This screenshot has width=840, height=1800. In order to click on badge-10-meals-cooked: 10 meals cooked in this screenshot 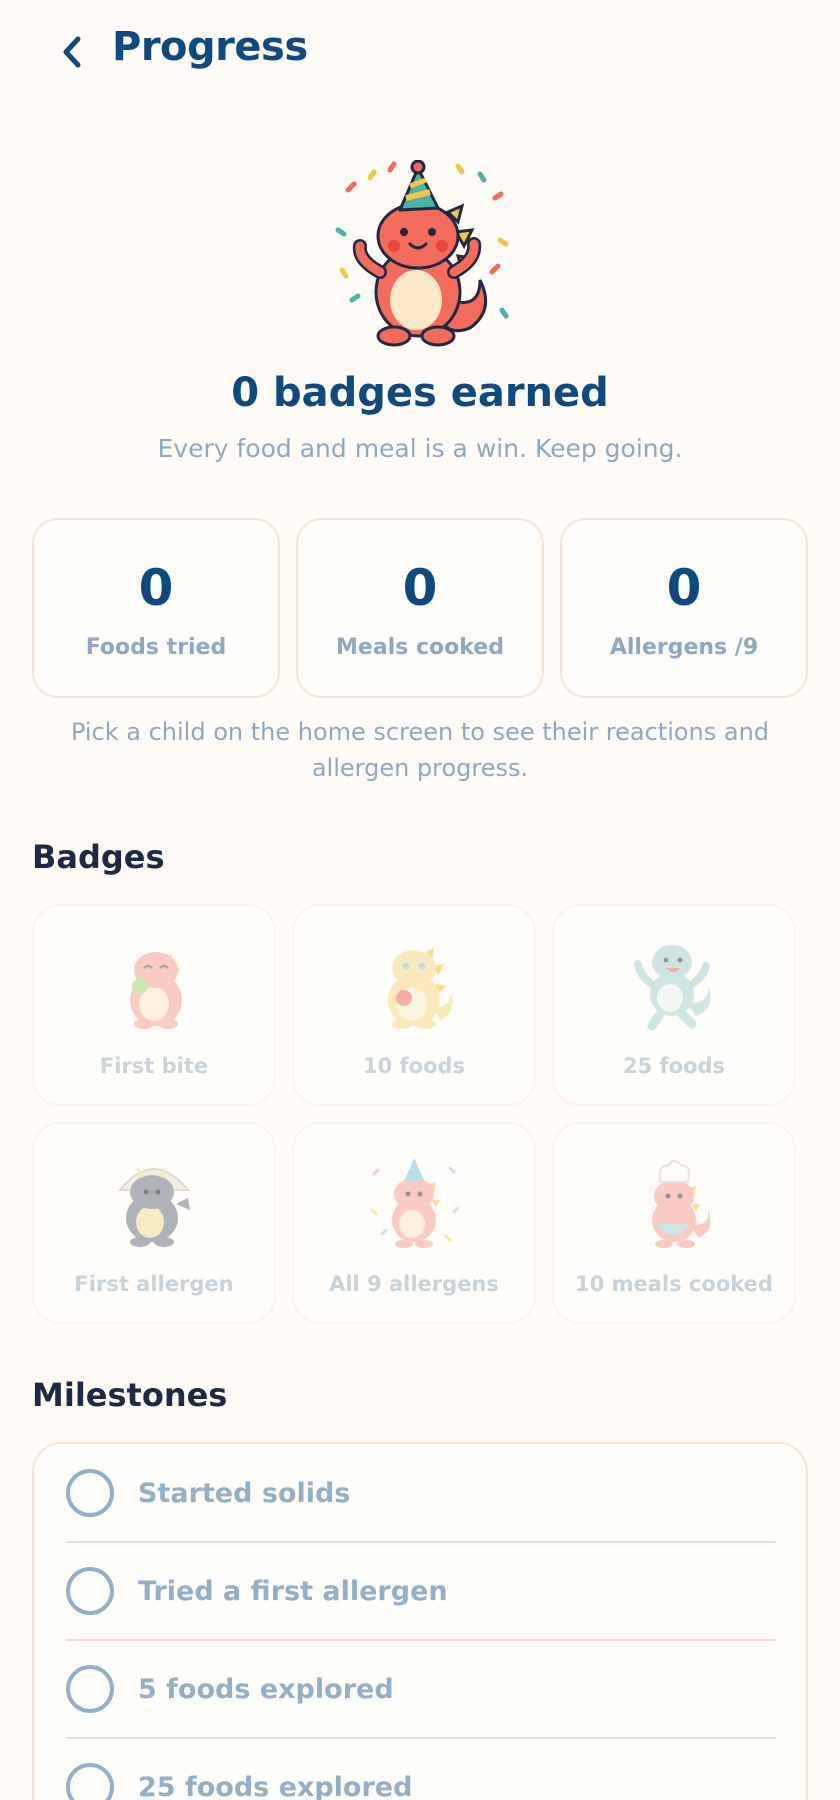, I will do `click(674, 1223)`.